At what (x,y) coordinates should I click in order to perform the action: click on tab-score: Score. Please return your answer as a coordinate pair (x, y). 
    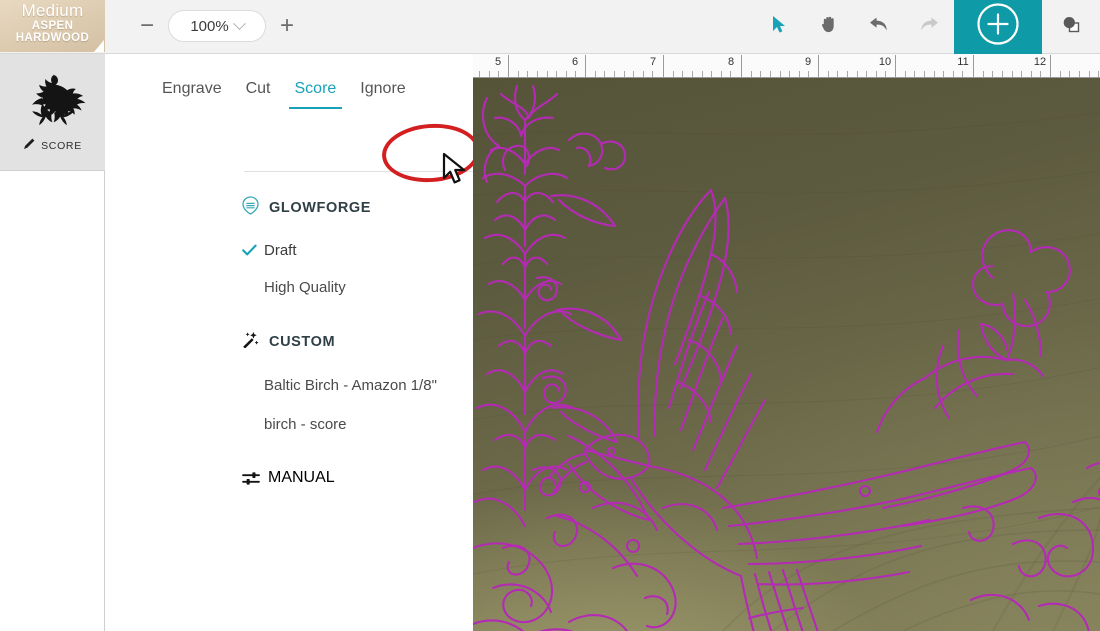
    Looking at the image, I should click on (316, 94).